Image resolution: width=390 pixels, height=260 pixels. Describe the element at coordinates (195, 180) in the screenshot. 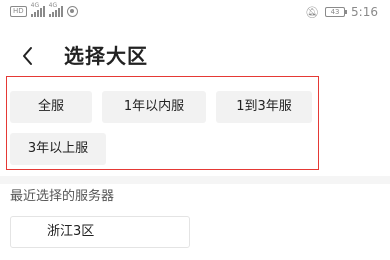

I see `section-divider` at that location.